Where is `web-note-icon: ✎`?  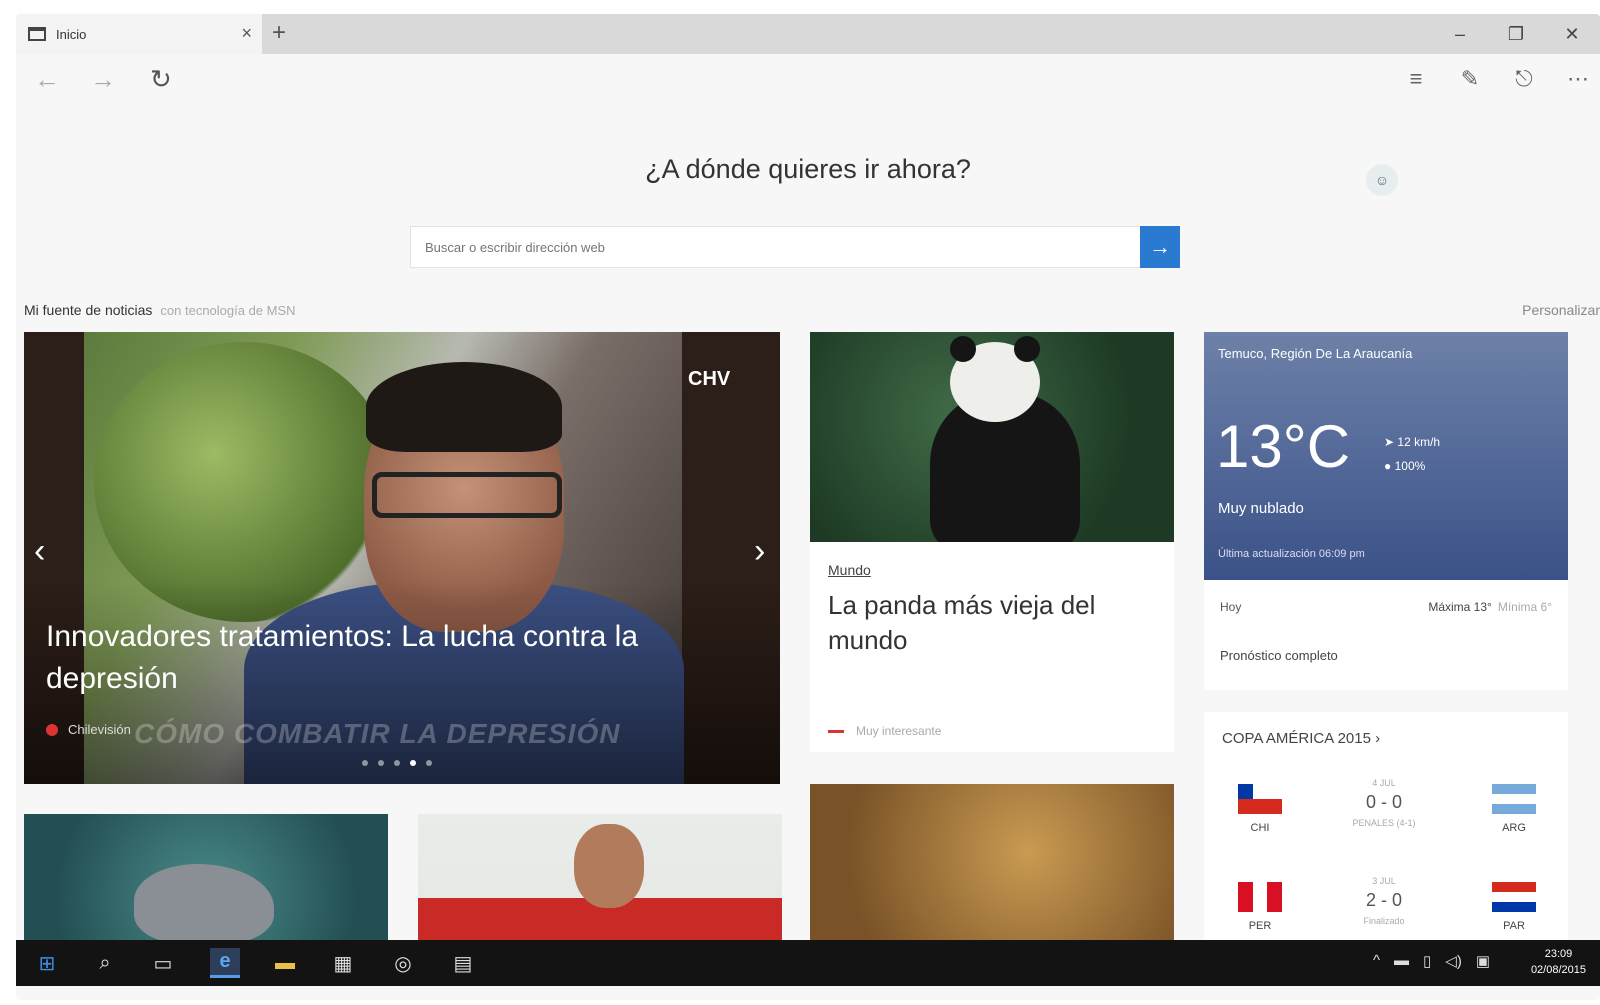 web-note-icon: ✎ is located at coordinates (1470, 79).